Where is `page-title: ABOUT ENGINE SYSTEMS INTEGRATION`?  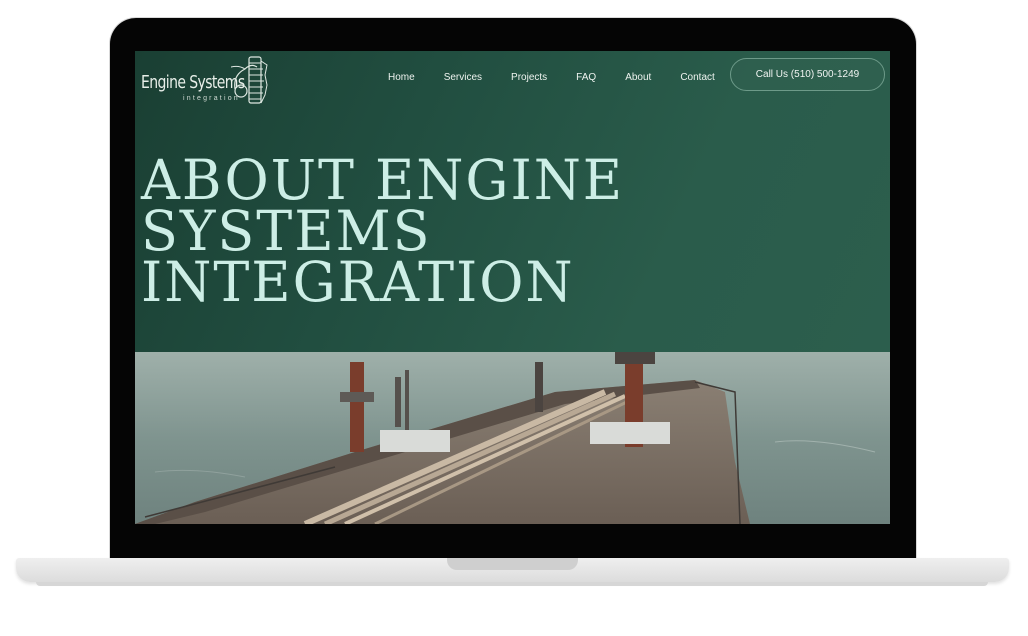
page-title: ABOUT ENGINE SYSTEMS INTEGRATION is located at coordinates (382, 233).